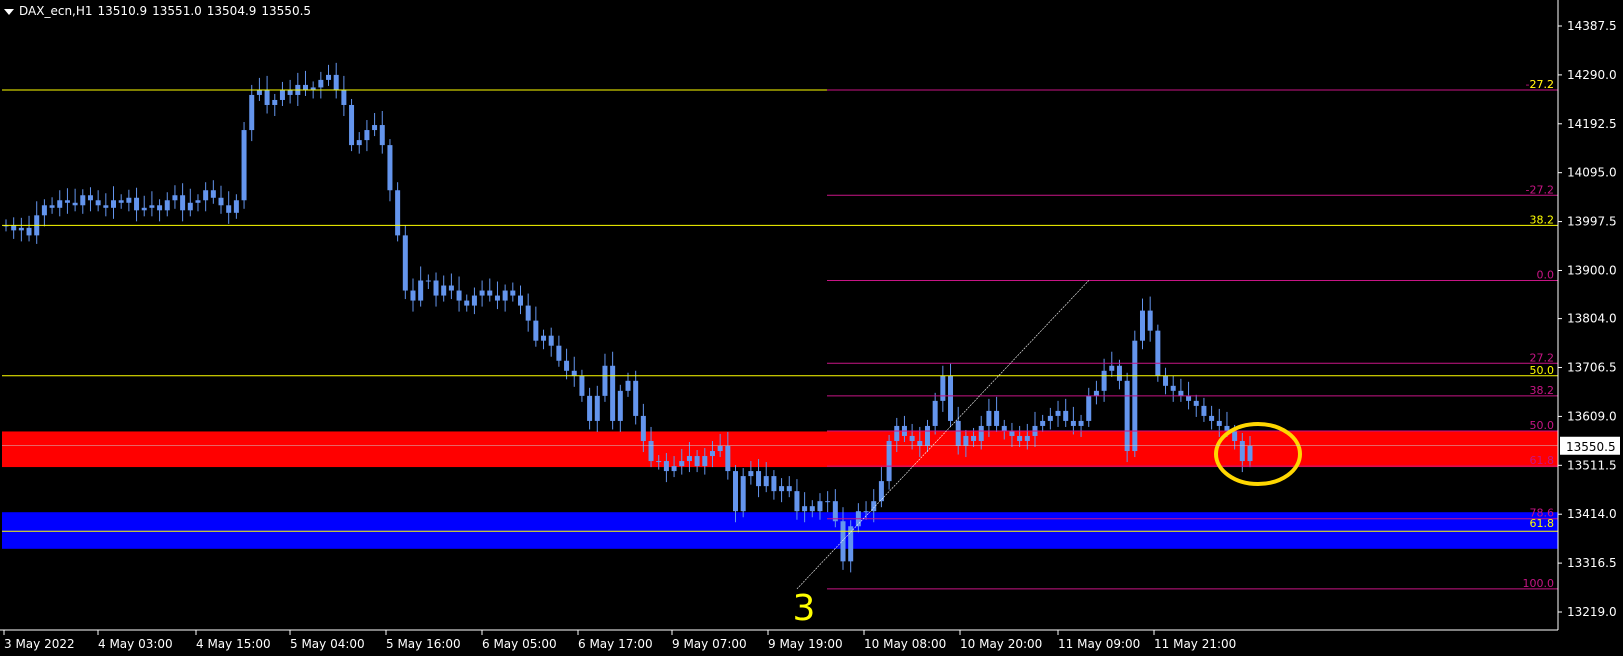  I want to click on wave-label: 3, so click(804, 608).